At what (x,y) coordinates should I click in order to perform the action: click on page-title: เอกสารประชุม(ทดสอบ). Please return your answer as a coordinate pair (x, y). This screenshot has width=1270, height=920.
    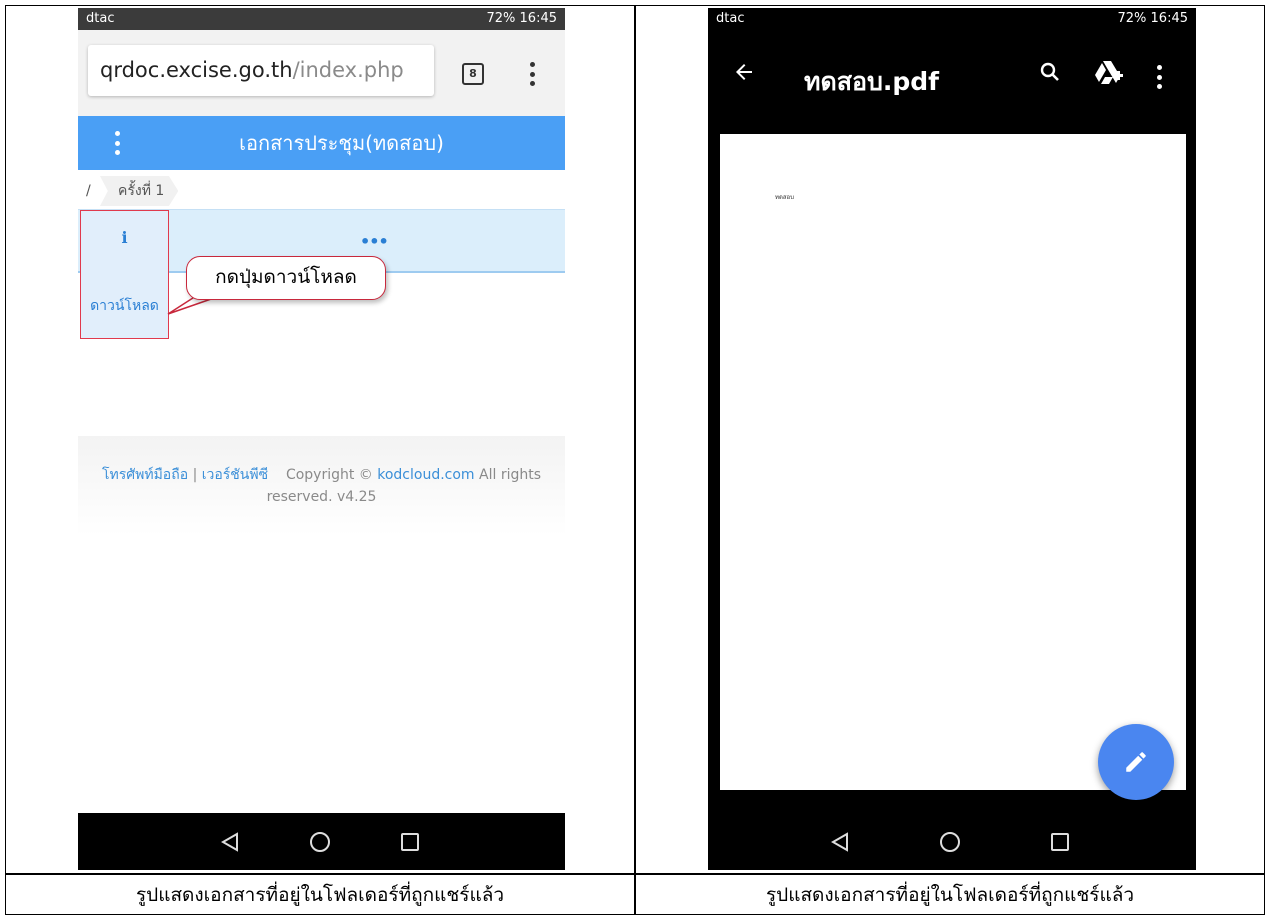
    Looking at the image, I should click on (341, 143).